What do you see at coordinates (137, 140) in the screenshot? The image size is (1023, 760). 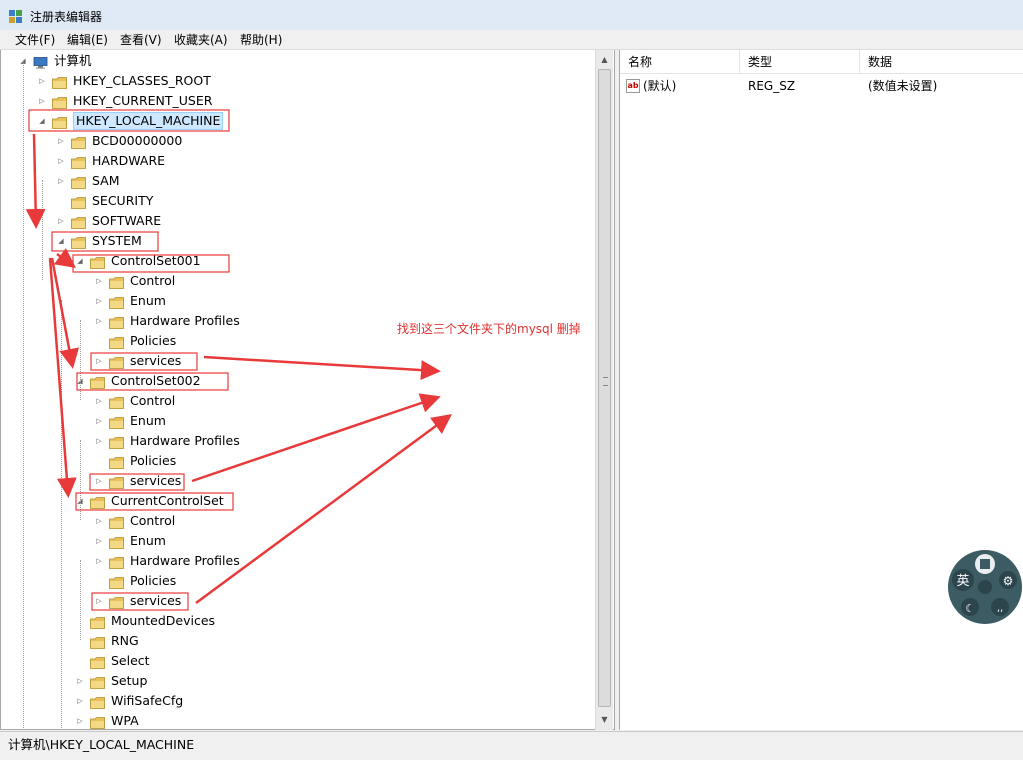 I see `tree-node-label: BCD00000000` at bounding box center [137, 140].